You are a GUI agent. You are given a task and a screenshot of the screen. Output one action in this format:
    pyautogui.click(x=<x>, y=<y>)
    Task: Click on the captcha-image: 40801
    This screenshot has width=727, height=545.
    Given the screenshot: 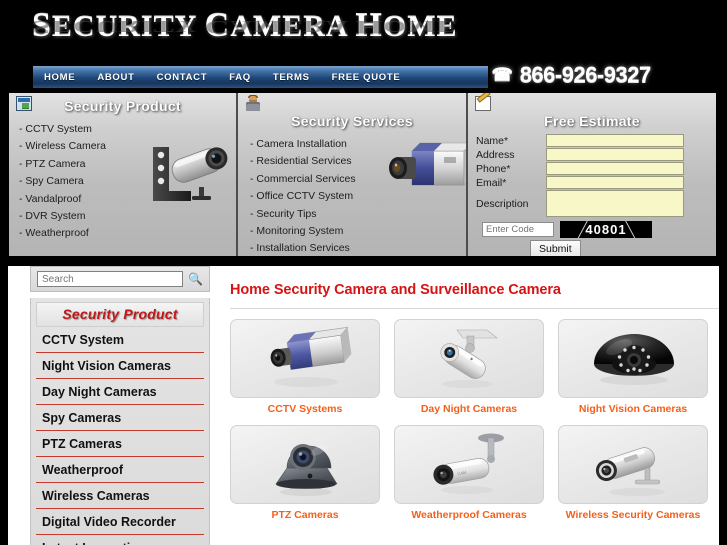 What is the action you would take?
    pyautogui.click(x=606, y=229)
    